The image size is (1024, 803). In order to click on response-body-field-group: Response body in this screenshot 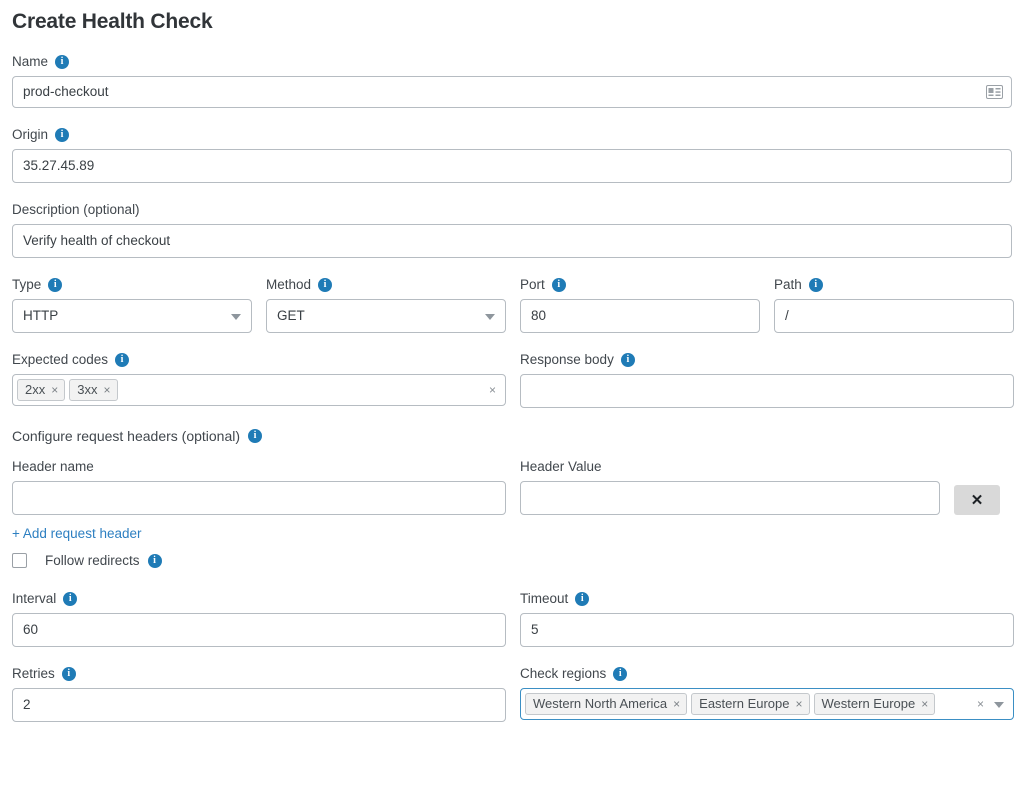, I will do `click(767, 379)`.